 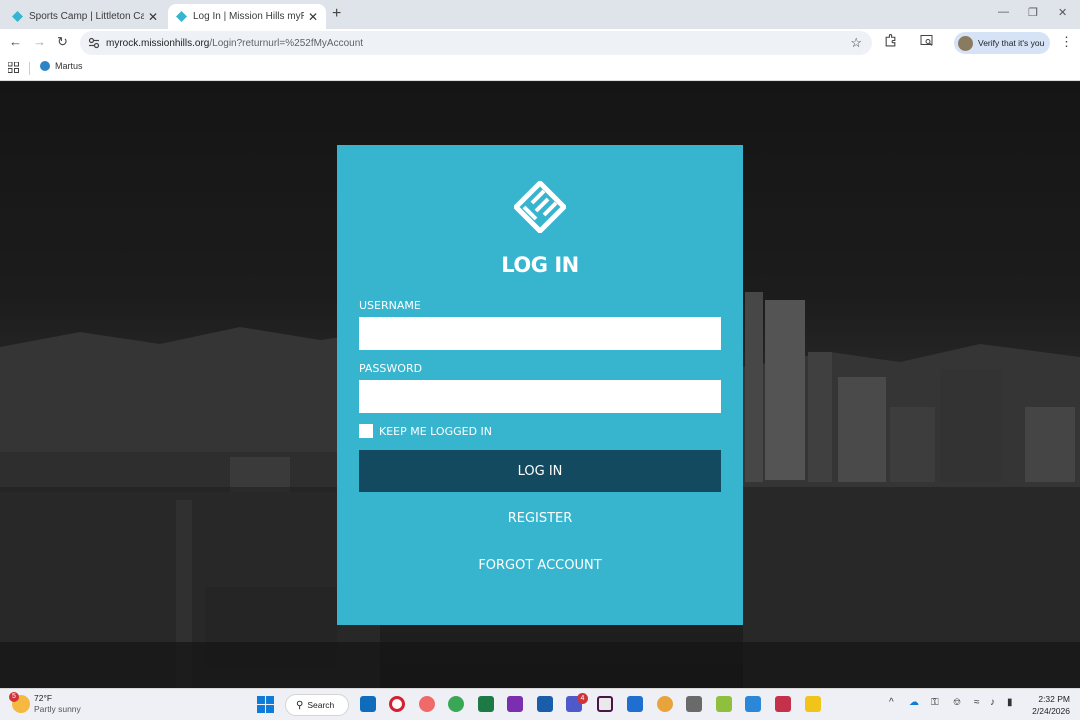 I want to click on register-link: REGISTER, so click(x=540, y=518).